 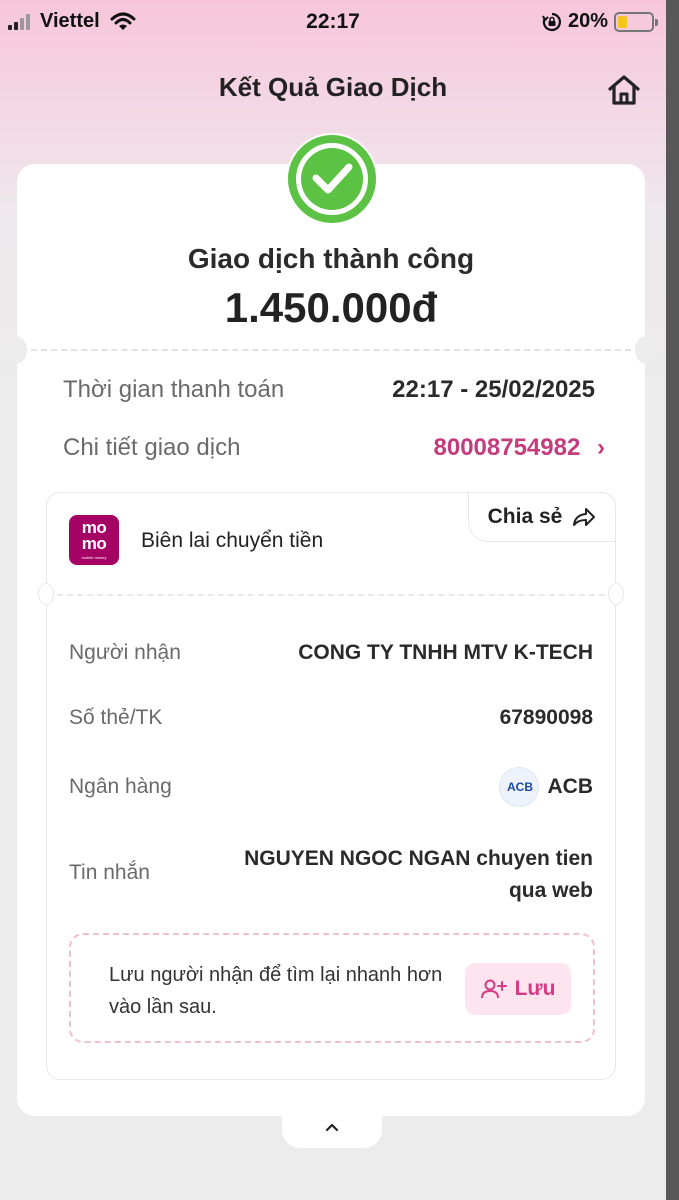 What do you see at coordinates (546, 717) in the screenshot?
I see `account-value: 67890098` at bounding box center [546, 717].